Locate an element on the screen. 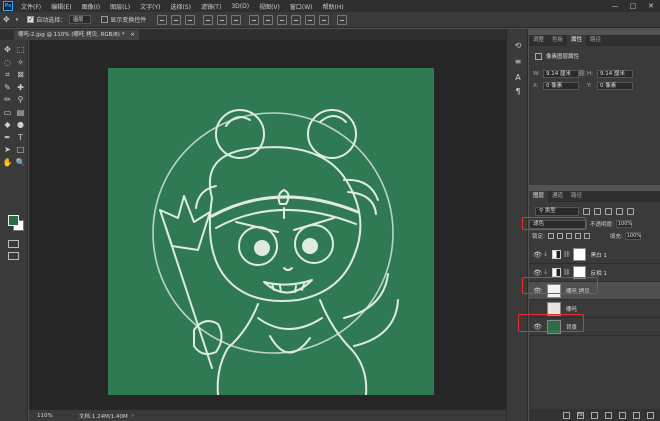 The image size is (660, 421). dodge-icon: ● is located at coordinates (20, 124).